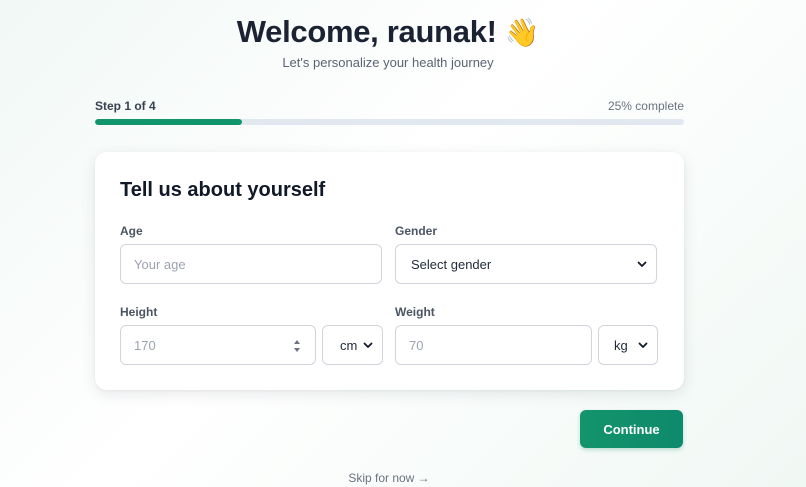 This screenshot has height=487, width=806. I want to click on progress-track, so click(389, 122).